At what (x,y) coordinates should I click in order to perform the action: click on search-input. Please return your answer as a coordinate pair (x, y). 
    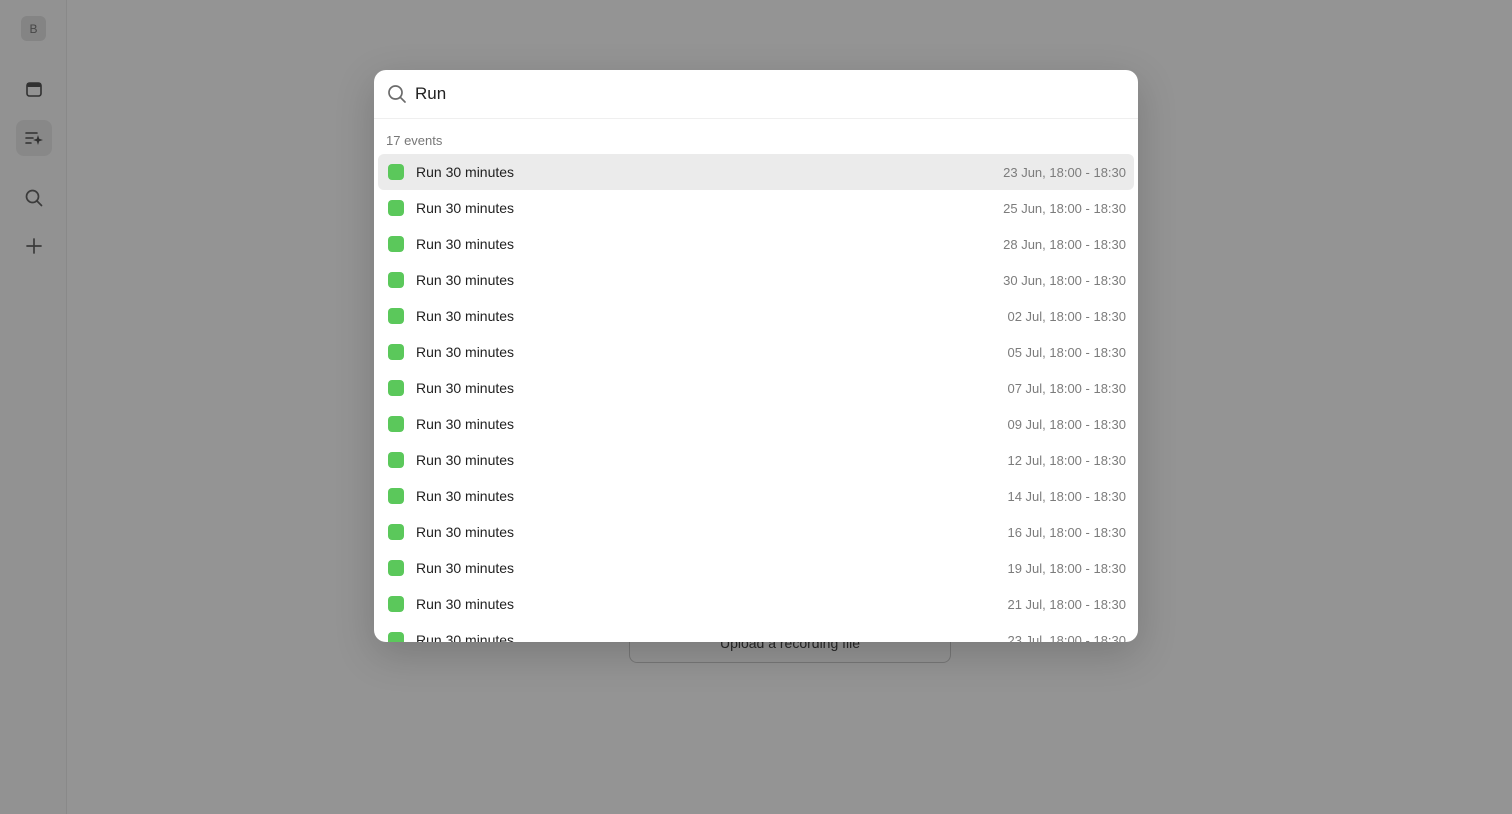
    Looking at the image, I should click on (755, 94).